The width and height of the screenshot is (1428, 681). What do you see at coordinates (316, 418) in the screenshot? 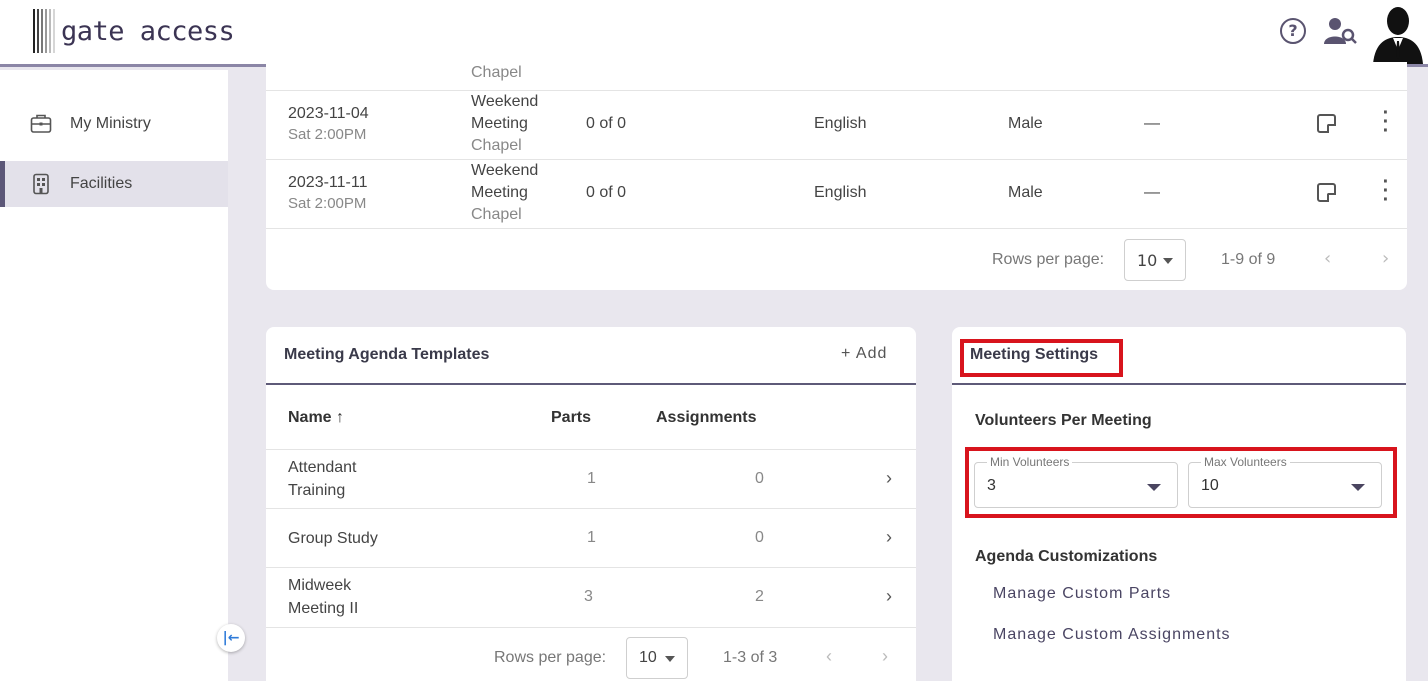
I see `column-header-name: Name ↑` at bounding box center [316, 418].